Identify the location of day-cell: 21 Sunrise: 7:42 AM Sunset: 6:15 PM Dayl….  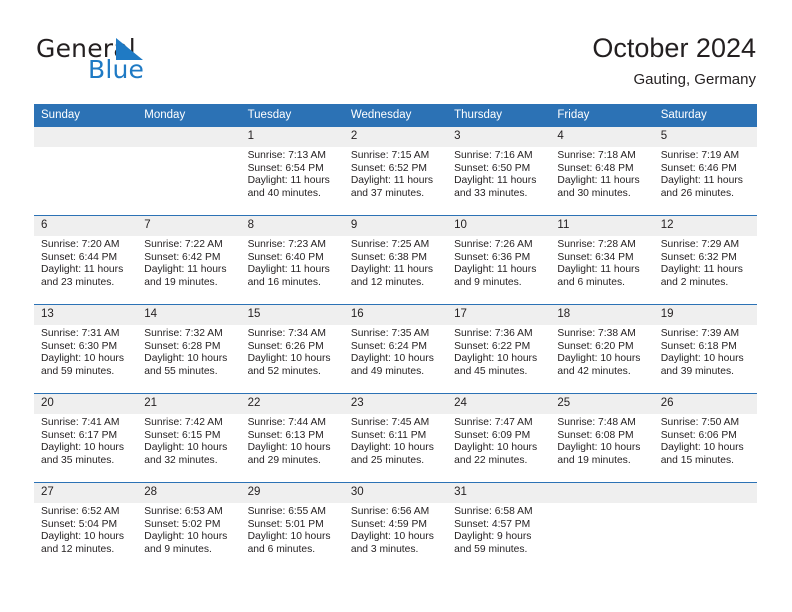
(189, 438).